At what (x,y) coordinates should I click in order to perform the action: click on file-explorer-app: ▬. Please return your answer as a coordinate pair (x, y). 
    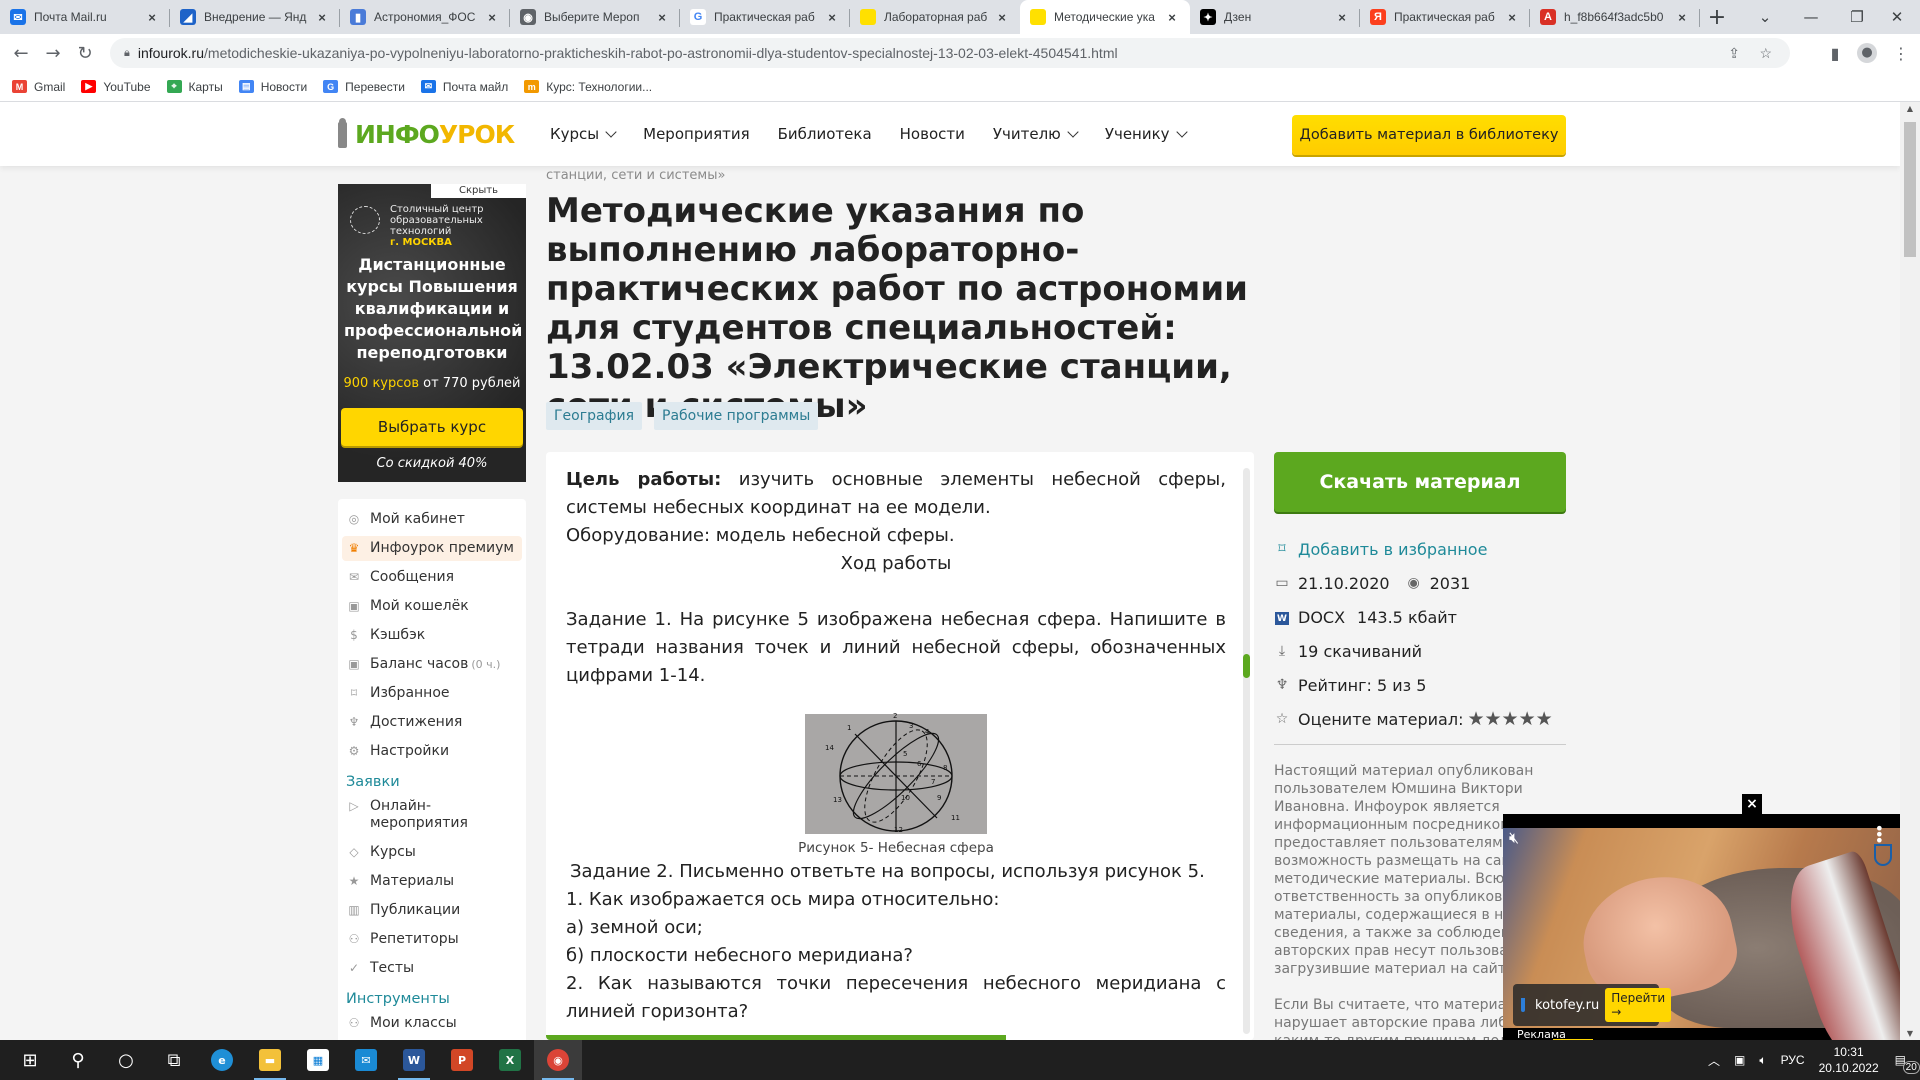
    Looking at the image, I should click on (270, 1060).